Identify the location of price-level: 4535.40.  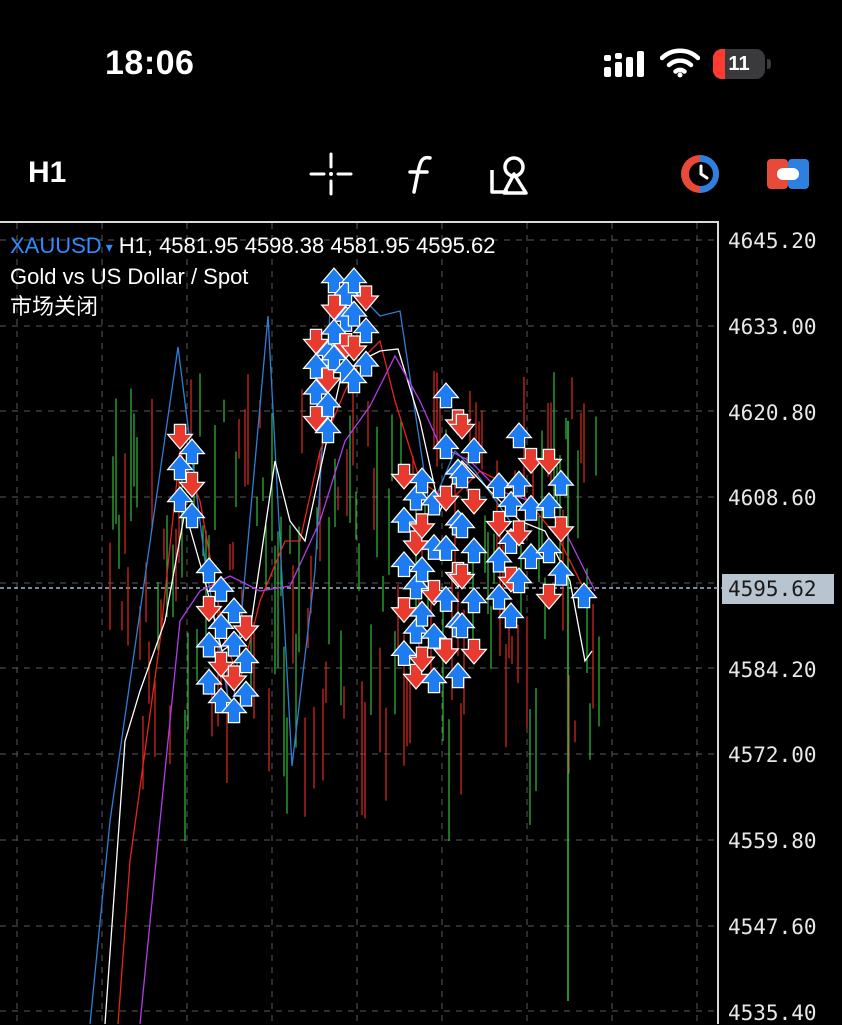
(772, 1013).